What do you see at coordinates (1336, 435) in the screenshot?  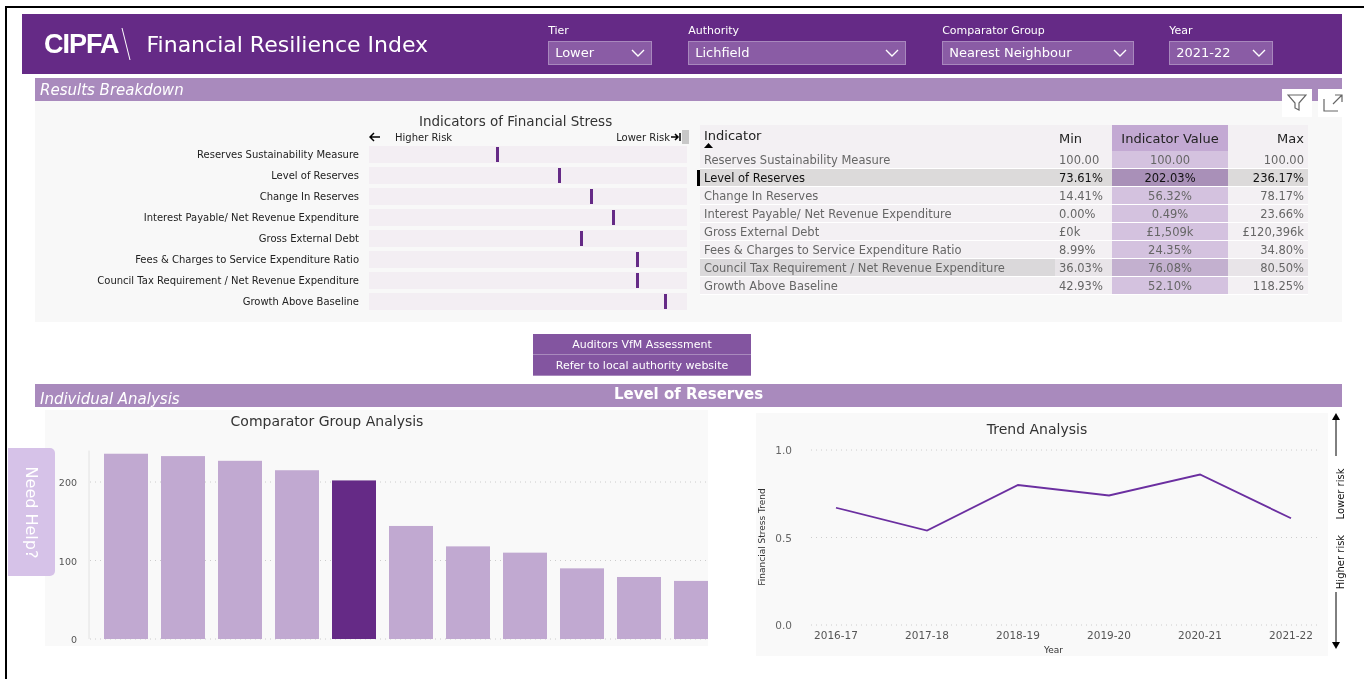 I see `up-arrow-icon` at bounding box center [1336, 435].